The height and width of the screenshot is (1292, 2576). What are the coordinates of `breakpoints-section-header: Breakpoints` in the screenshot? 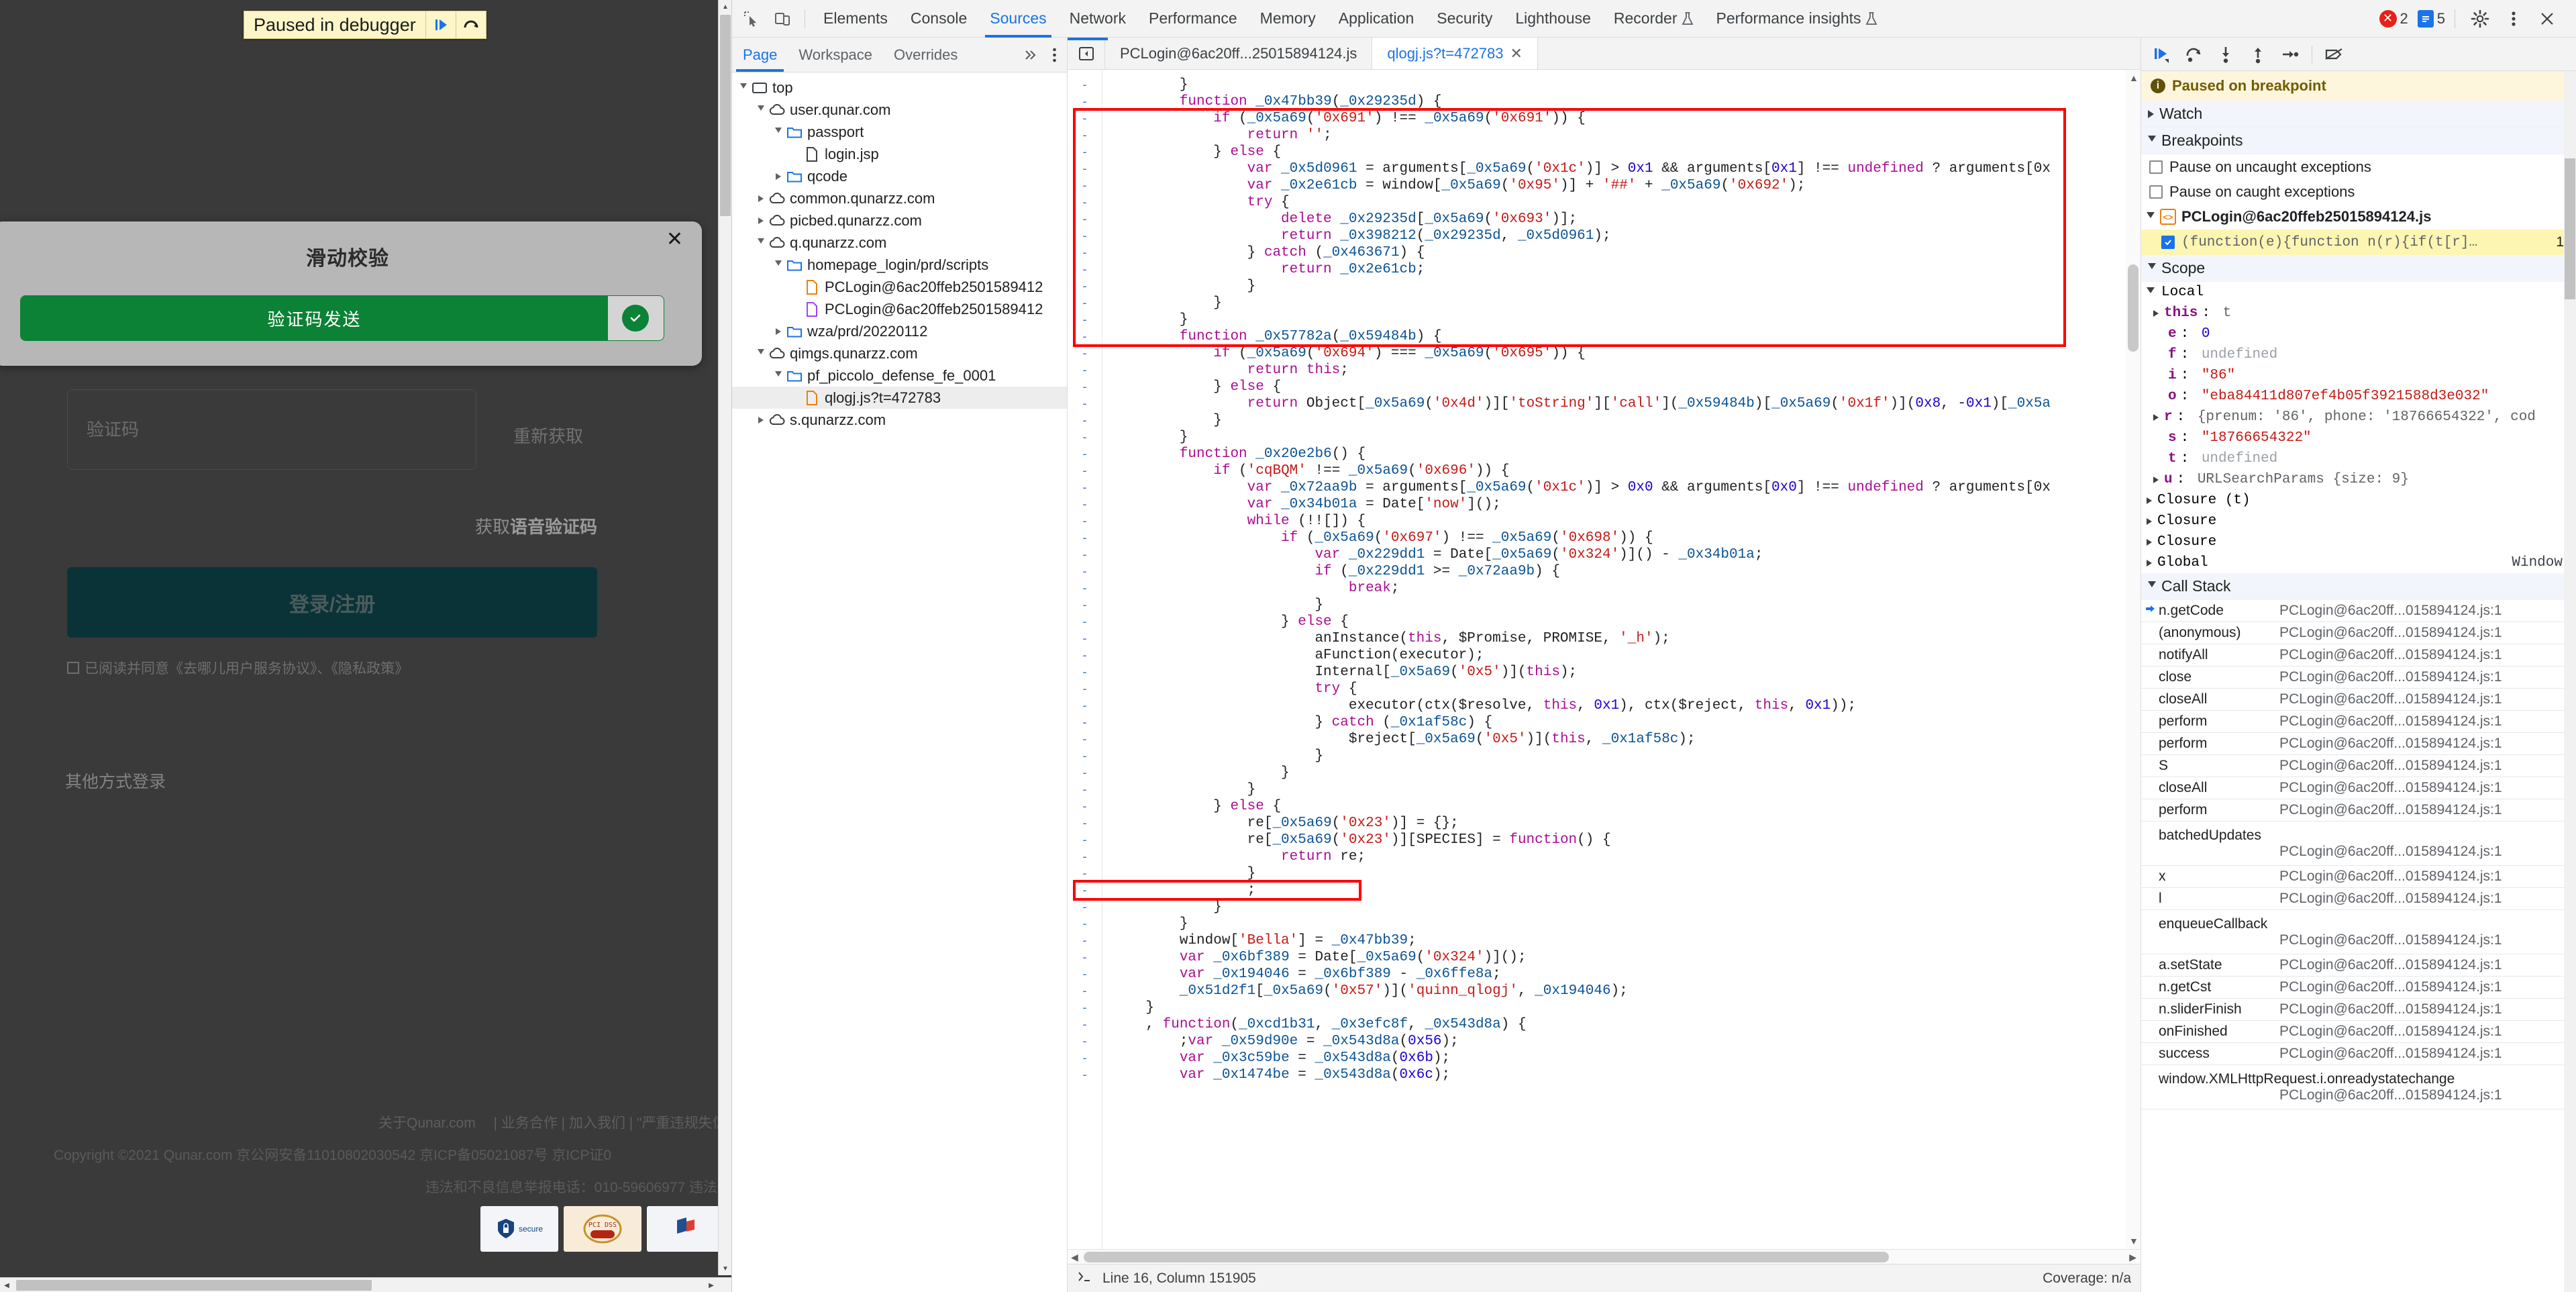 It's located at (2358, 141).